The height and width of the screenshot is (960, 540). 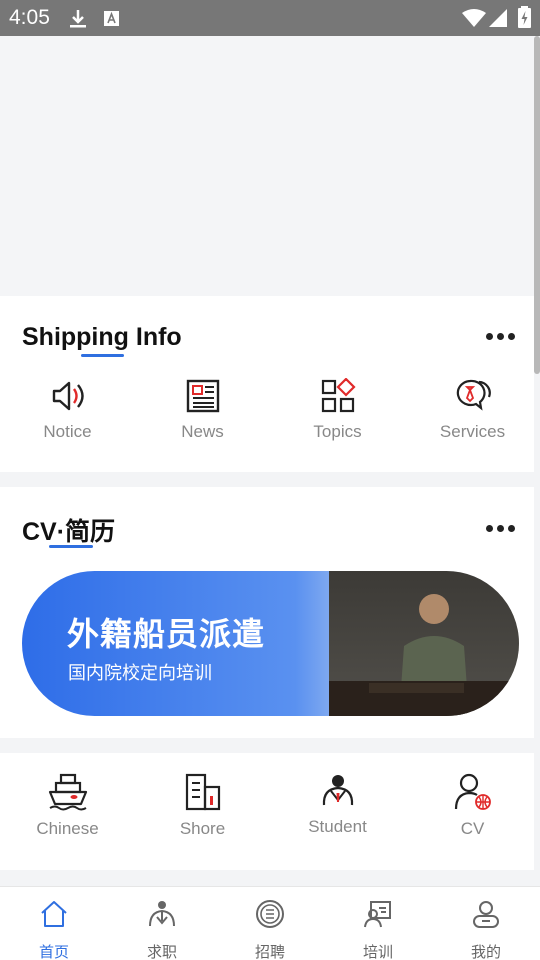 I want to click on bottom-tab-bar: 首页 求职 招聘 培训 我的, so click(x=270, y=923).